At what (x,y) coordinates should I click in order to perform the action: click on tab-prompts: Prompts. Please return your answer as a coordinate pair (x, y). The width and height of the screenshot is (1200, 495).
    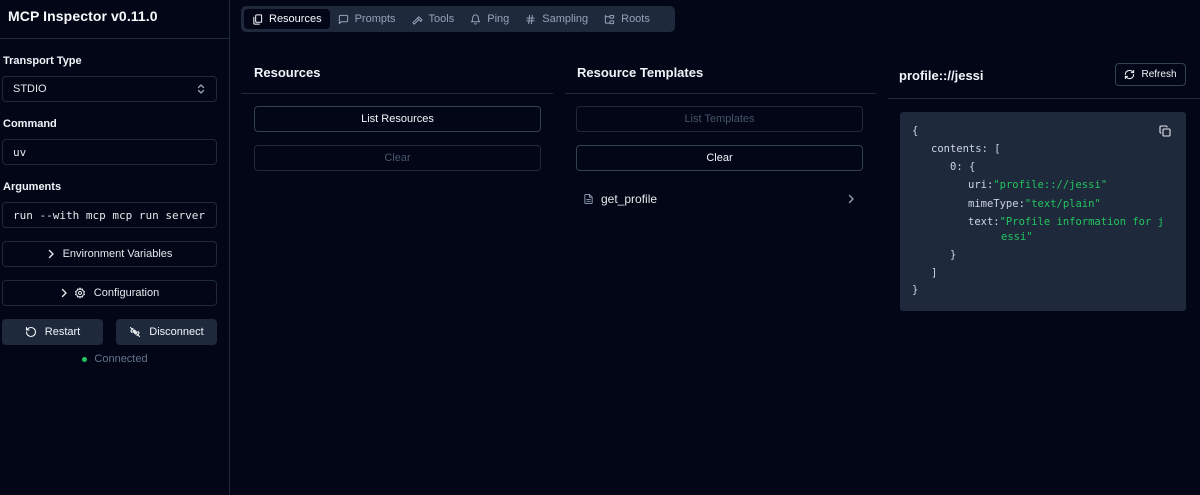
    Looking at the image, I should click on (367, 19).